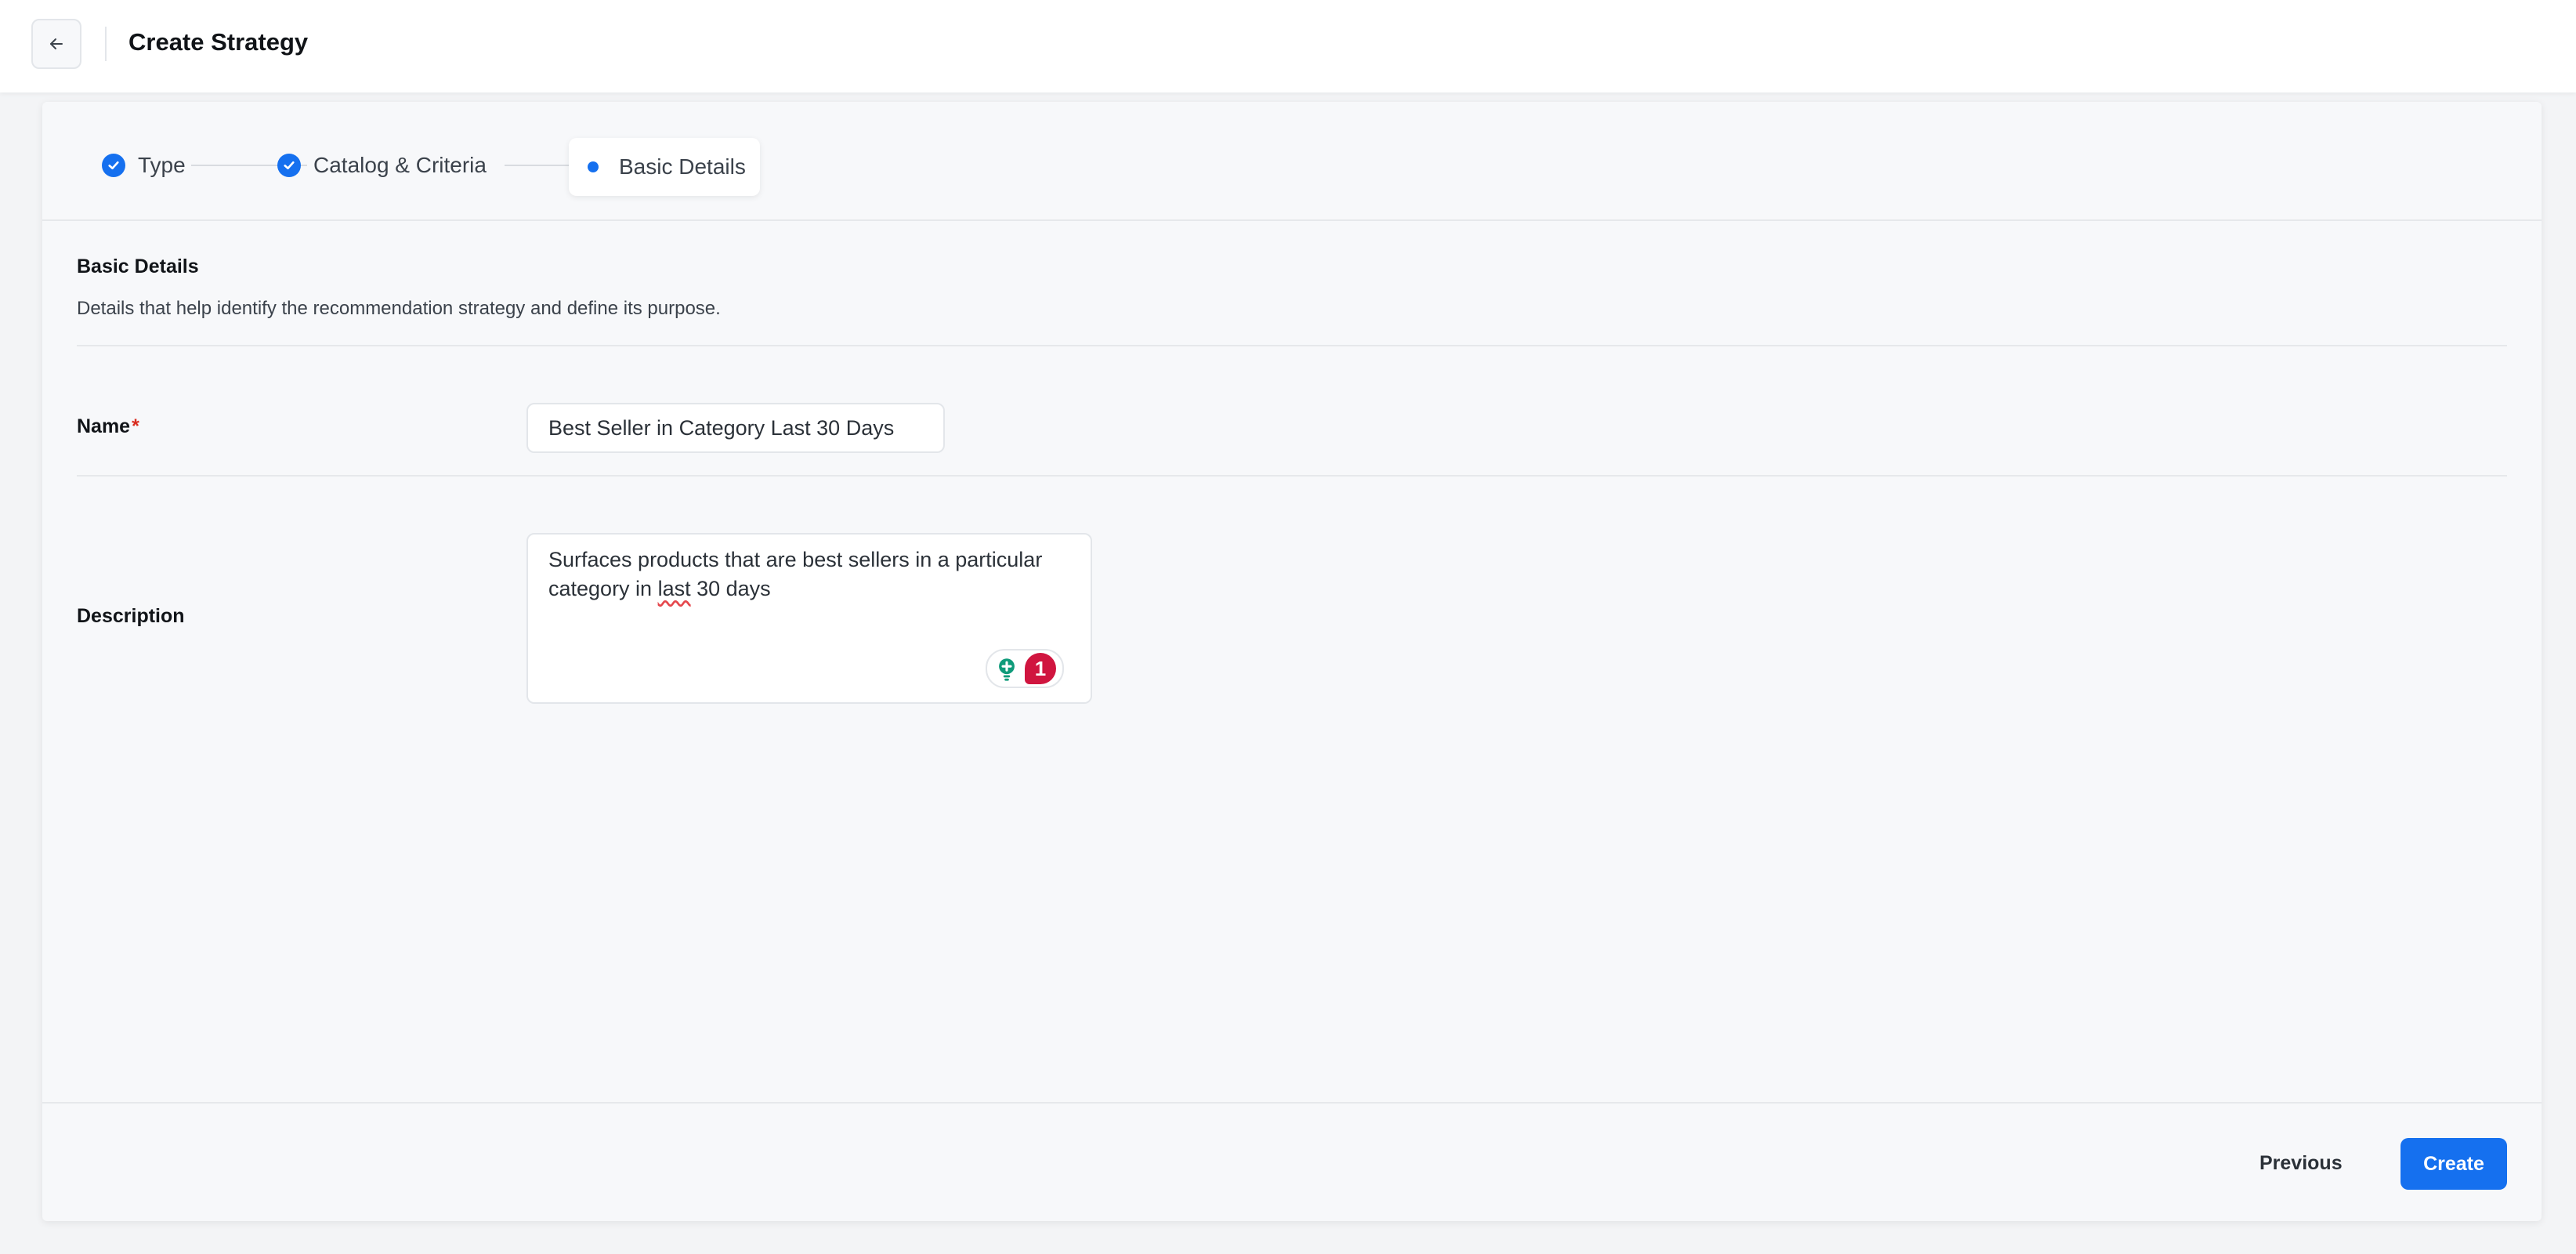 The image size is (2576, 1254). What do you see at coordinates (1292, 1161) in the screenshot?
I see `form-footer: Previous Create` at bounding box center [1292, 1161].